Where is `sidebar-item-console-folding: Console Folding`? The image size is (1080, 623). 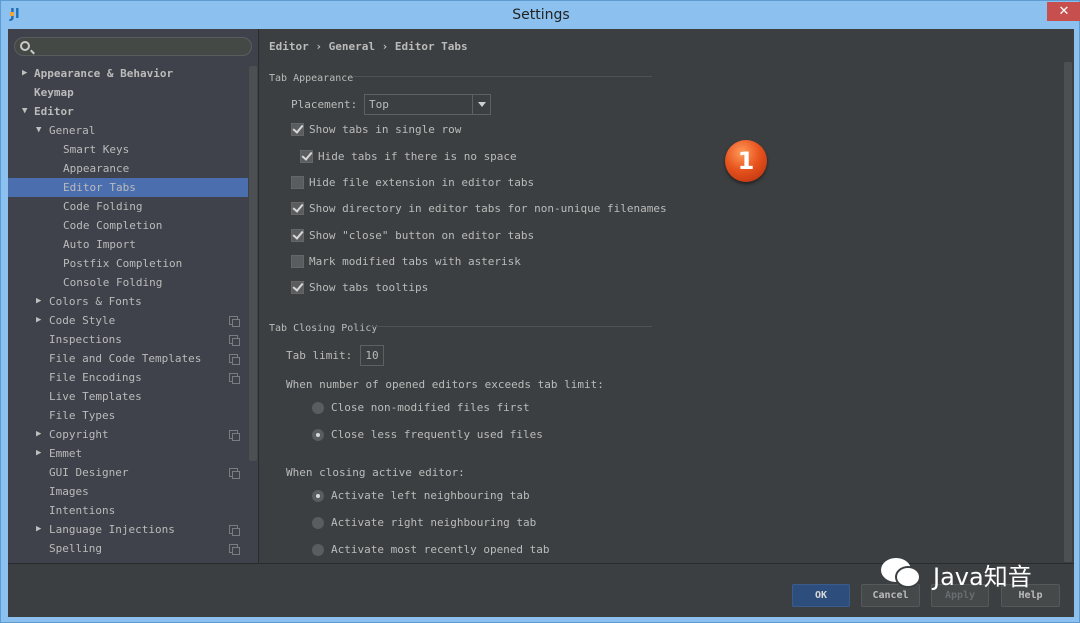
sidebar-item-console-folding: Console Folding is located at coordinates (128, 282).